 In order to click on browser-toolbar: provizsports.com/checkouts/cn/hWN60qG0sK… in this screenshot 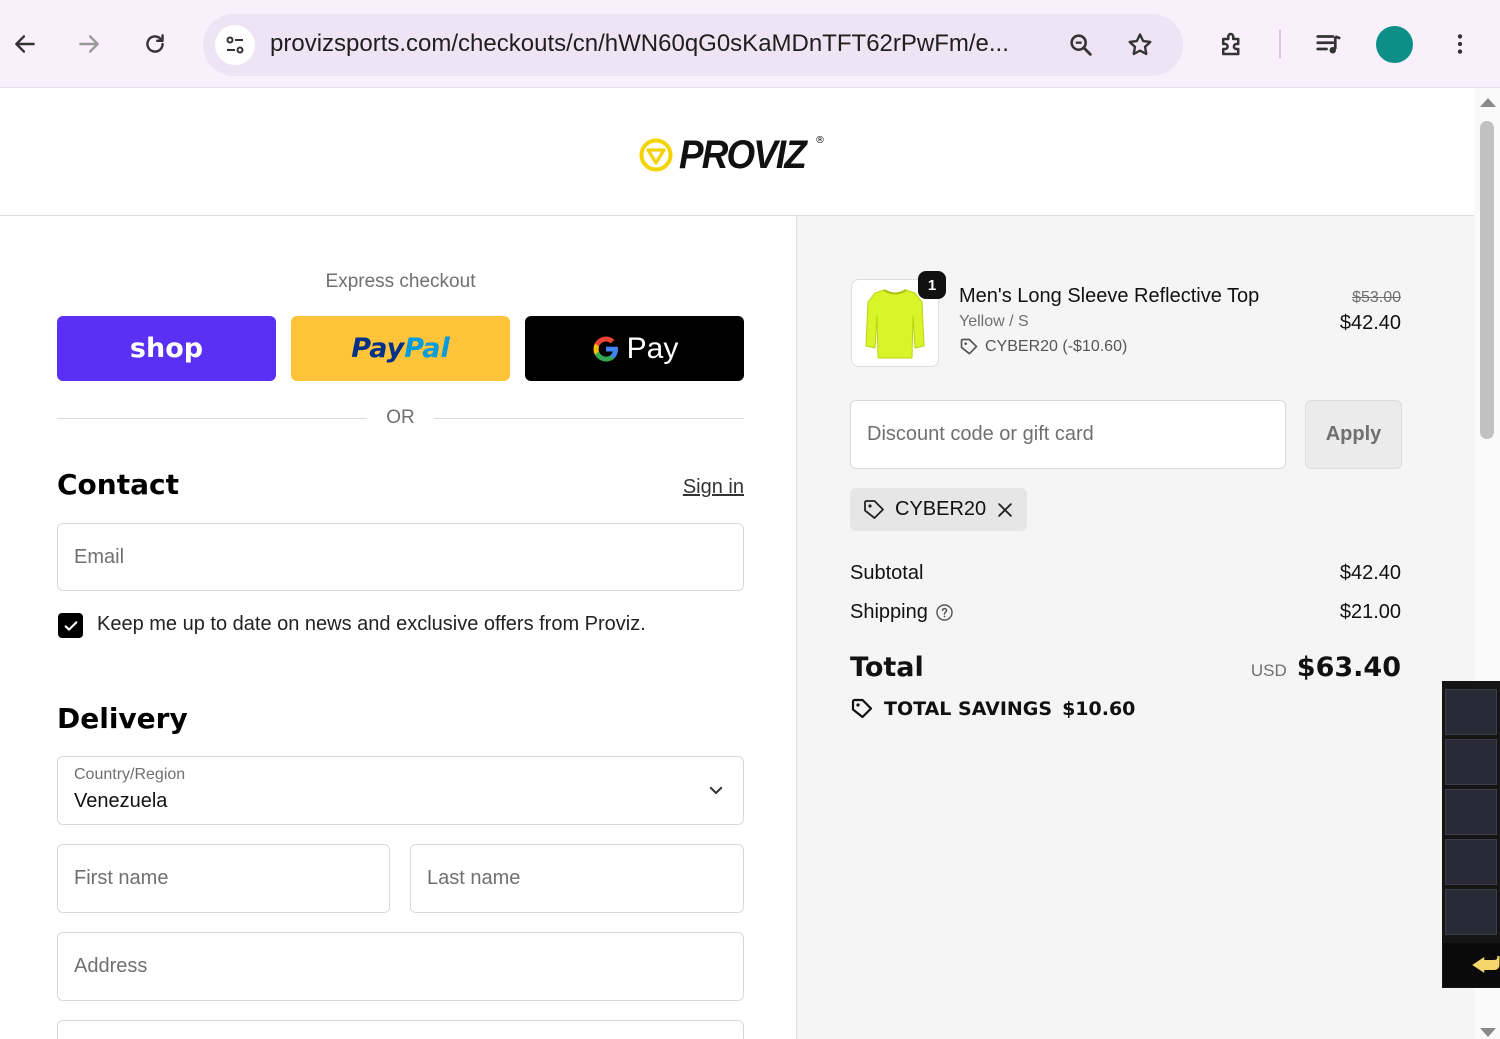, I will do `click(750, 44)`.